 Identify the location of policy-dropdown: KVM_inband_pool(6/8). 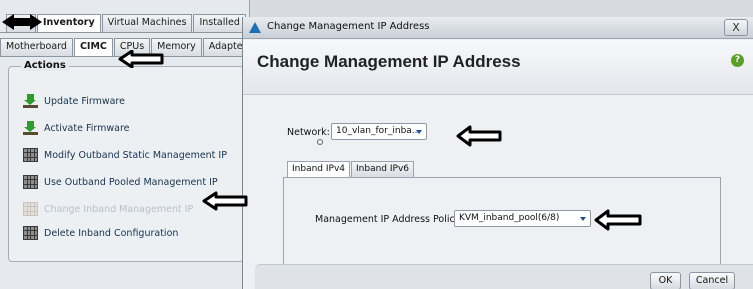
(522, 218).